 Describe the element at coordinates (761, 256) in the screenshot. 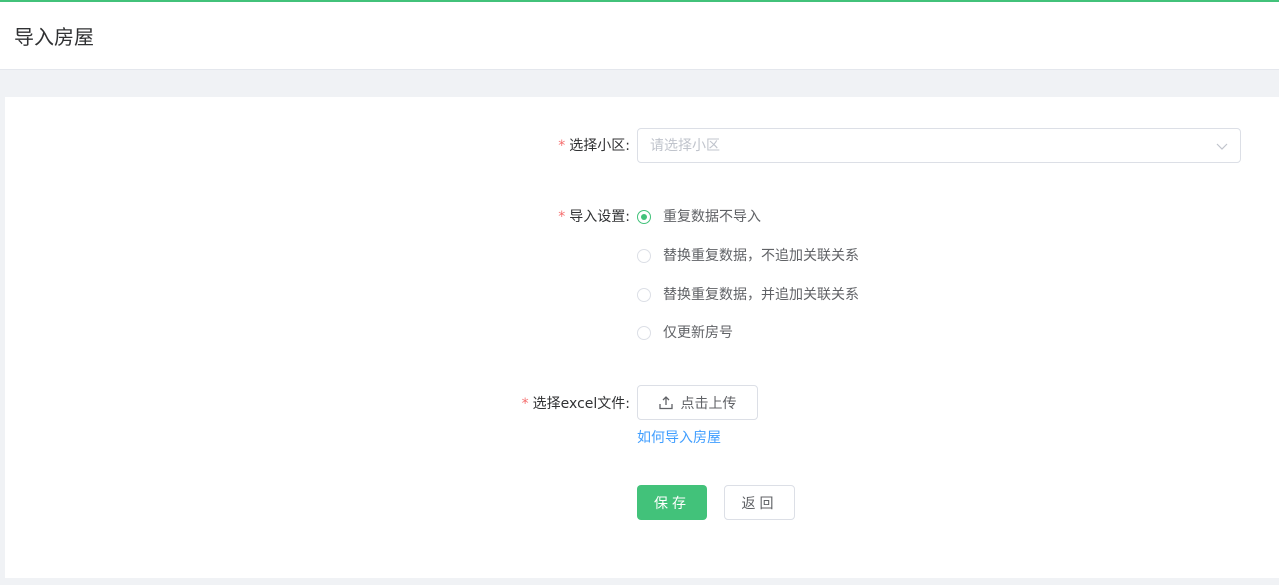

I see `radio-label: 替换重复数据，不追加关联关系` at that location.